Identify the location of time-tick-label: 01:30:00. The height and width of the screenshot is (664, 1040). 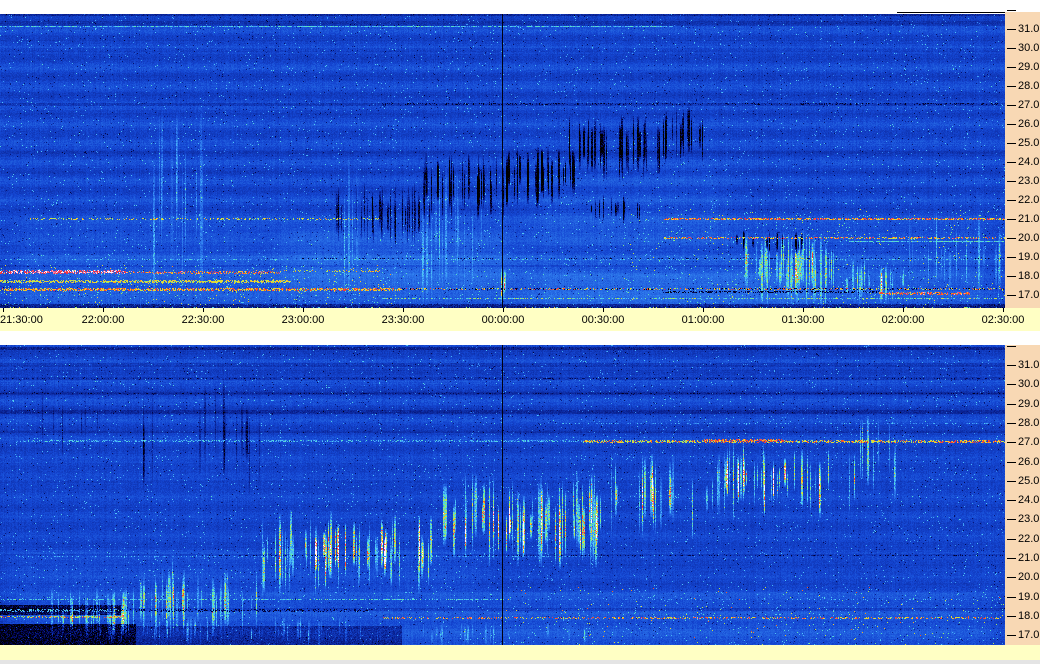
(803, 320).